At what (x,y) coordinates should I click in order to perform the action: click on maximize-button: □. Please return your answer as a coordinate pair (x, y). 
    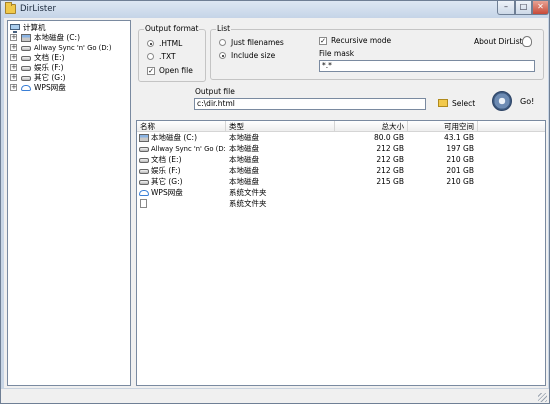
    Looking at the image, I should click on (523, 8).